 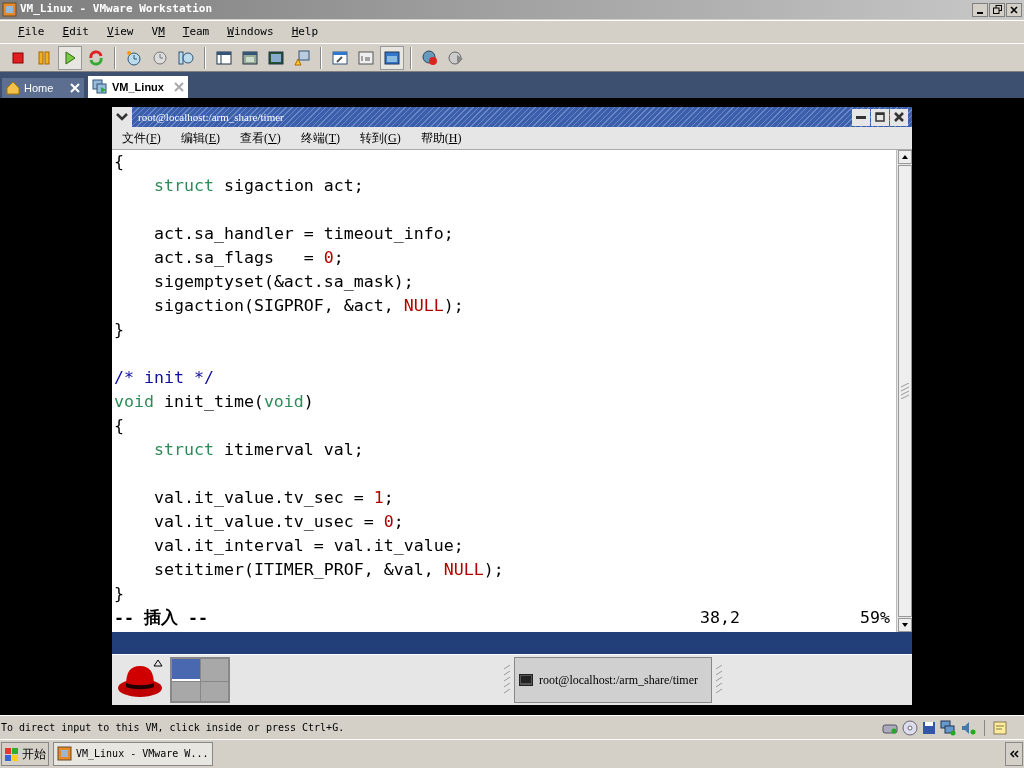 What do you see at coordinates (613, 680) in the screenshot?
I see `taskbar-window-button: root@localhost:/arm_share/timer` at bounding box center [613, 680].